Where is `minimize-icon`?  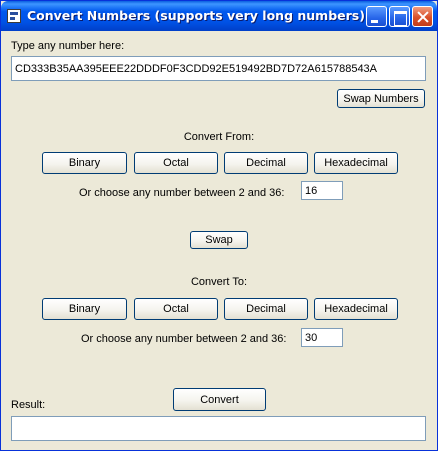
minimize-icon is located at coordinates (376, 16).